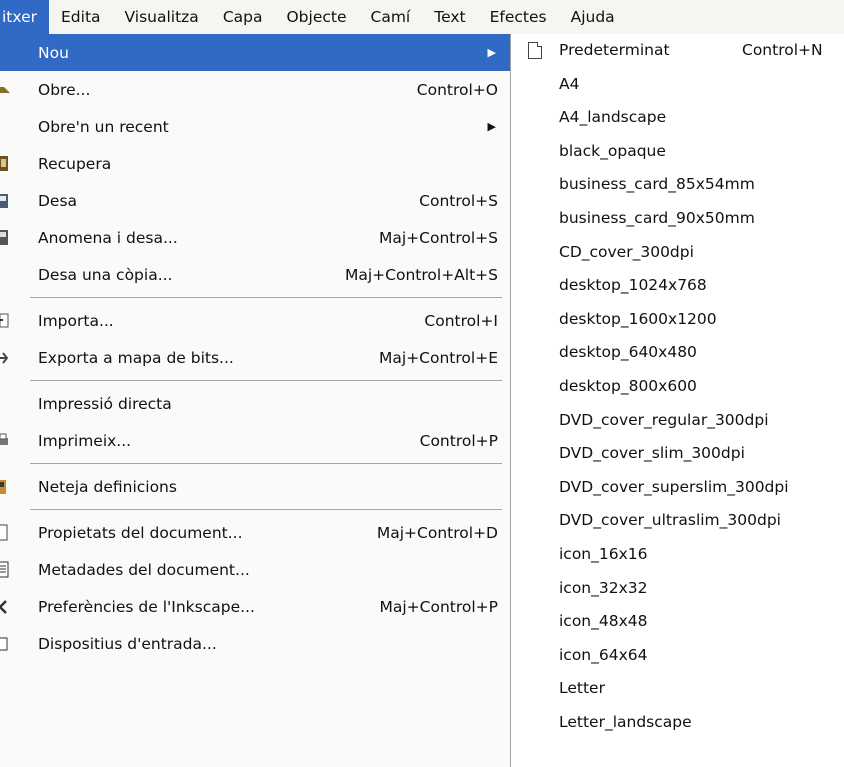 This screenshot has height=767, width=844. Describe the element at coordinates (670, 520) in the screenshot. I see `submenu-item-label: DVD_cover_ultraslim_300dpi` at that location.